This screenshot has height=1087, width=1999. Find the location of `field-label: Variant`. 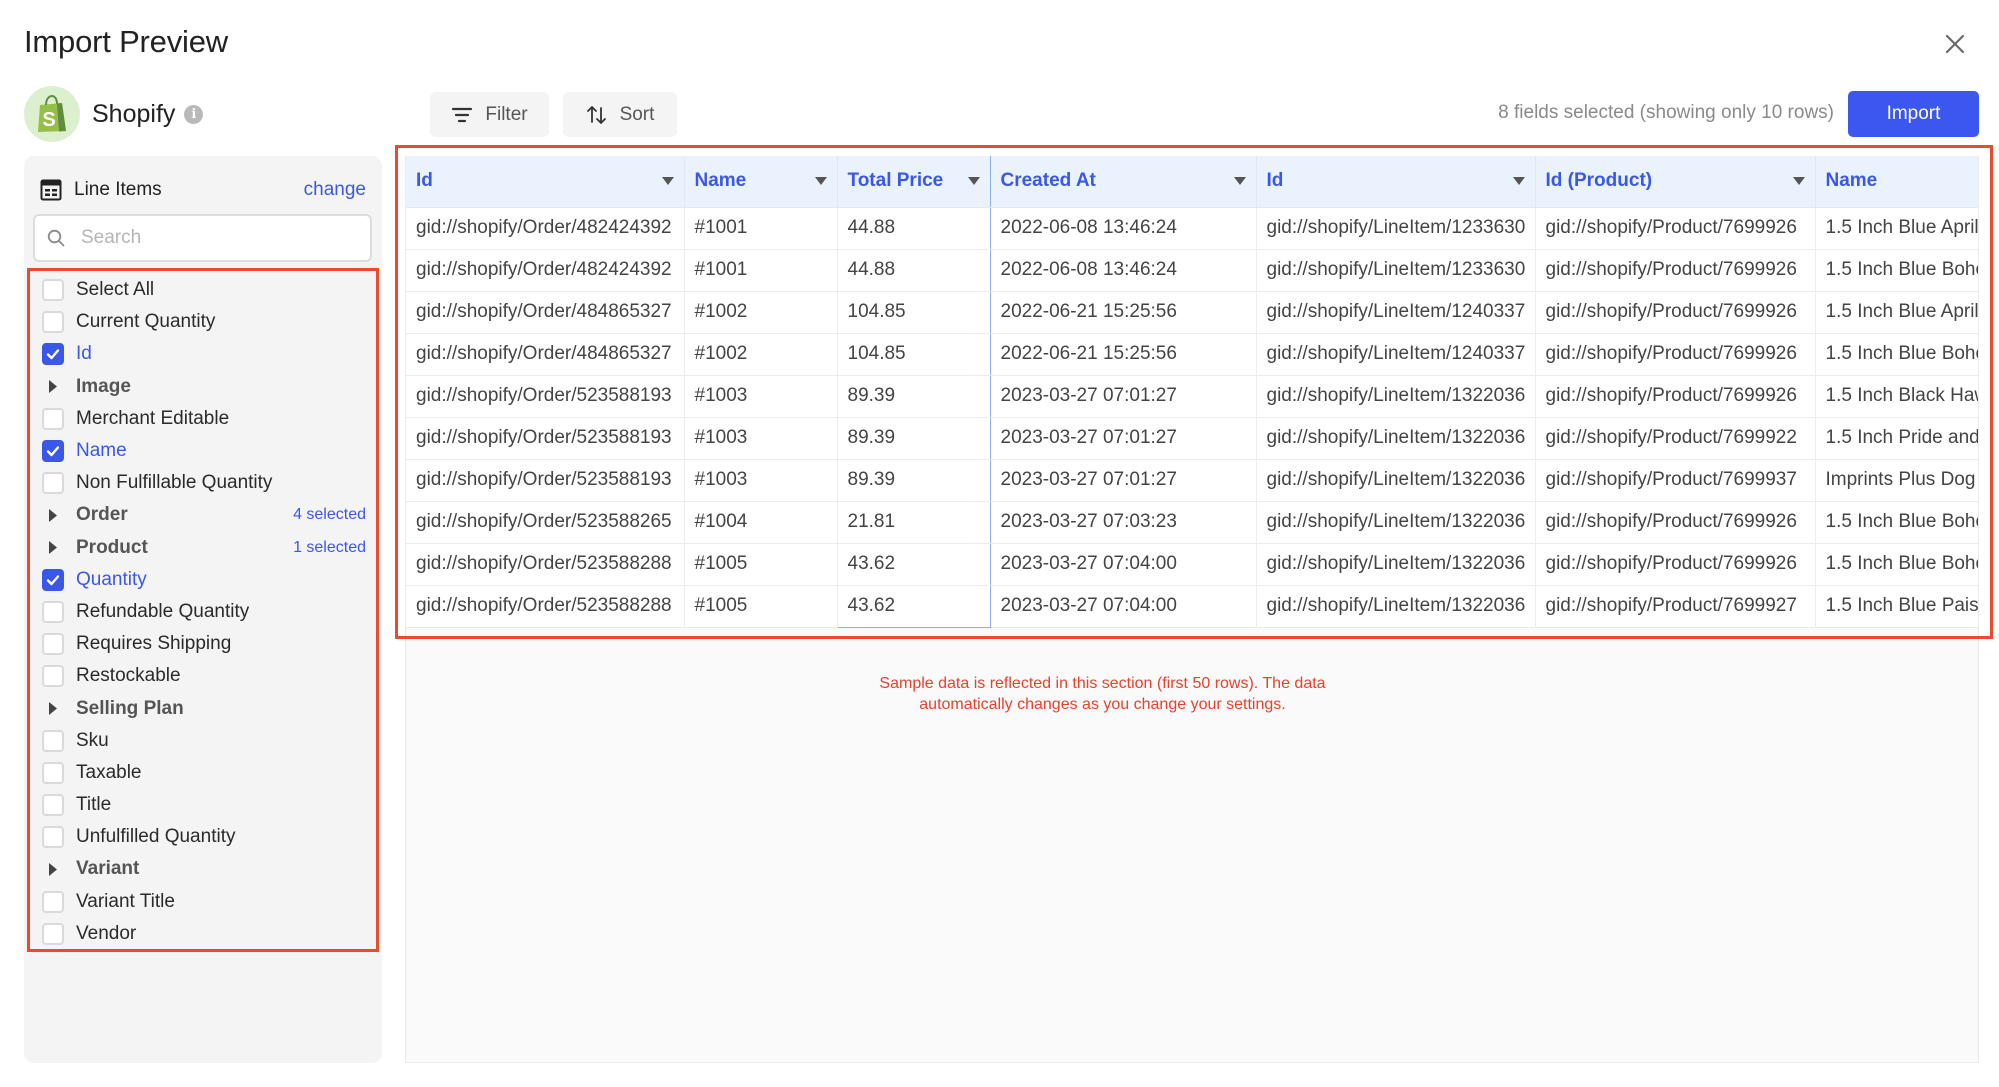

field-label: Variant is located at coordinates (108, 869).